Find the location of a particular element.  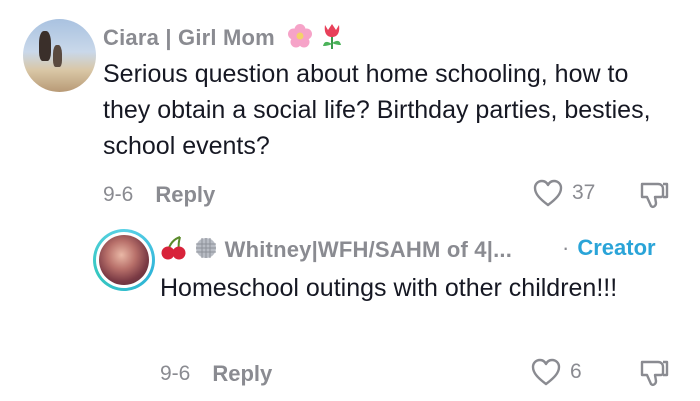

reply-date: 9-6 is located at coordinates (175, 373).